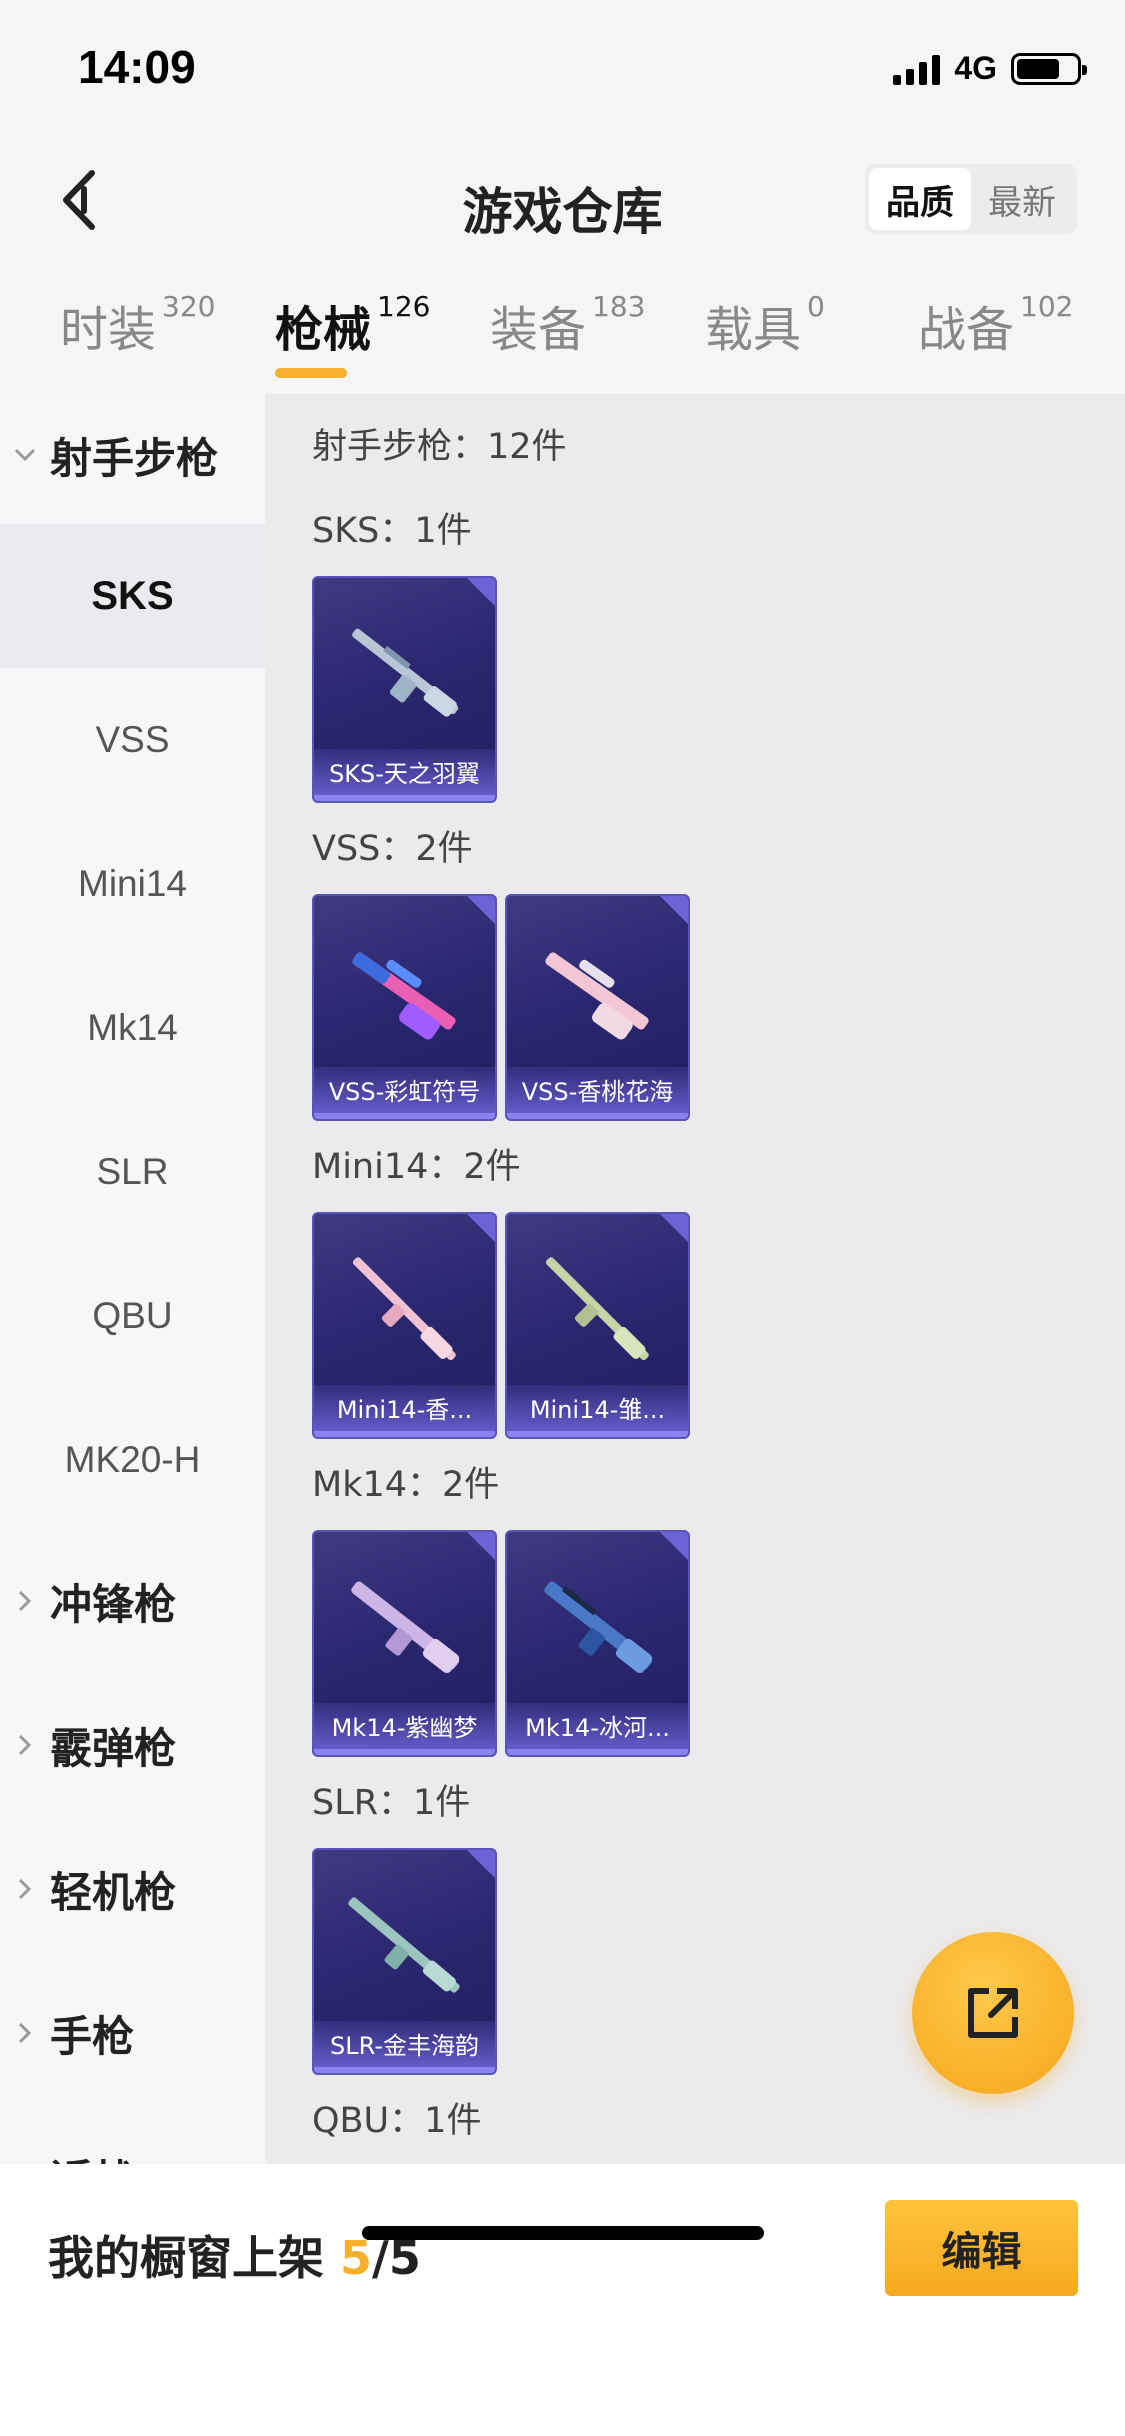  What do you see at coordinates (562, 2300) in the screenshot?
I see `bottom-bar: 我的橱窗上架 5/5 编辑` at bounding box center [562, 2300].